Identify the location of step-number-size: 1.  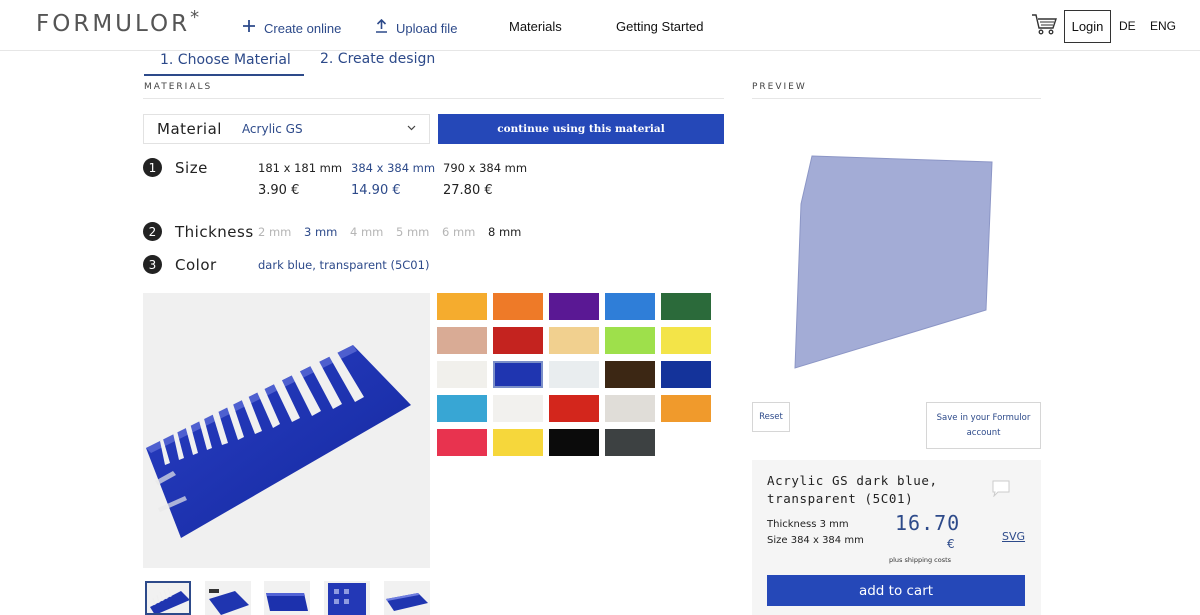
(152, 167).